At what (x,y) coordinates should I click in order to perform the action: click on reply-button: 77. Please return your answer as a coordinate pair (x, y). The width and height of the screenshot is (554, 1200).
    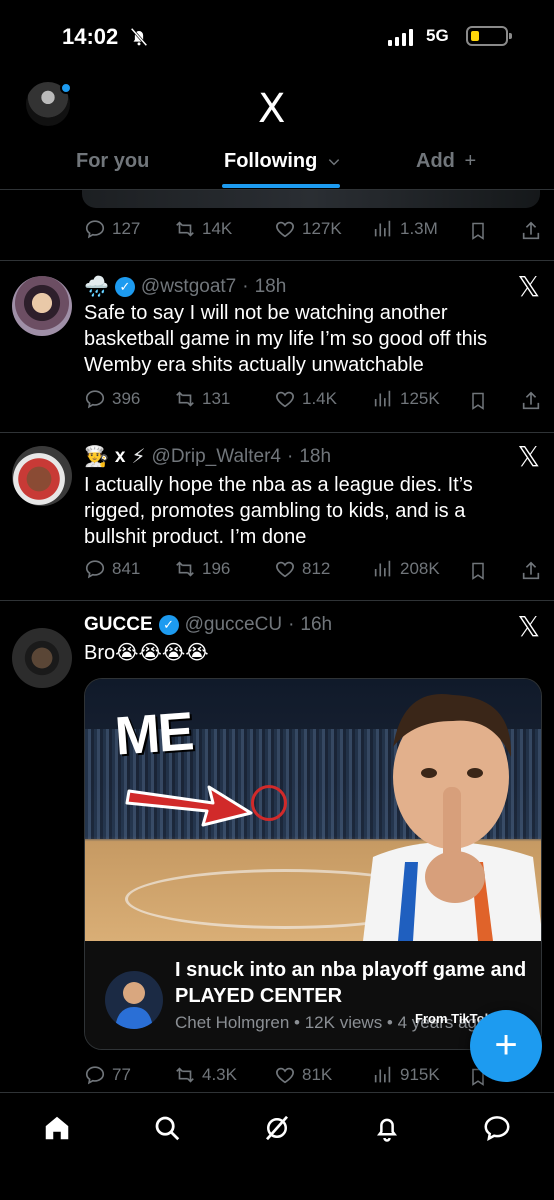
    Looking at the image, I should click on (107, 1075).